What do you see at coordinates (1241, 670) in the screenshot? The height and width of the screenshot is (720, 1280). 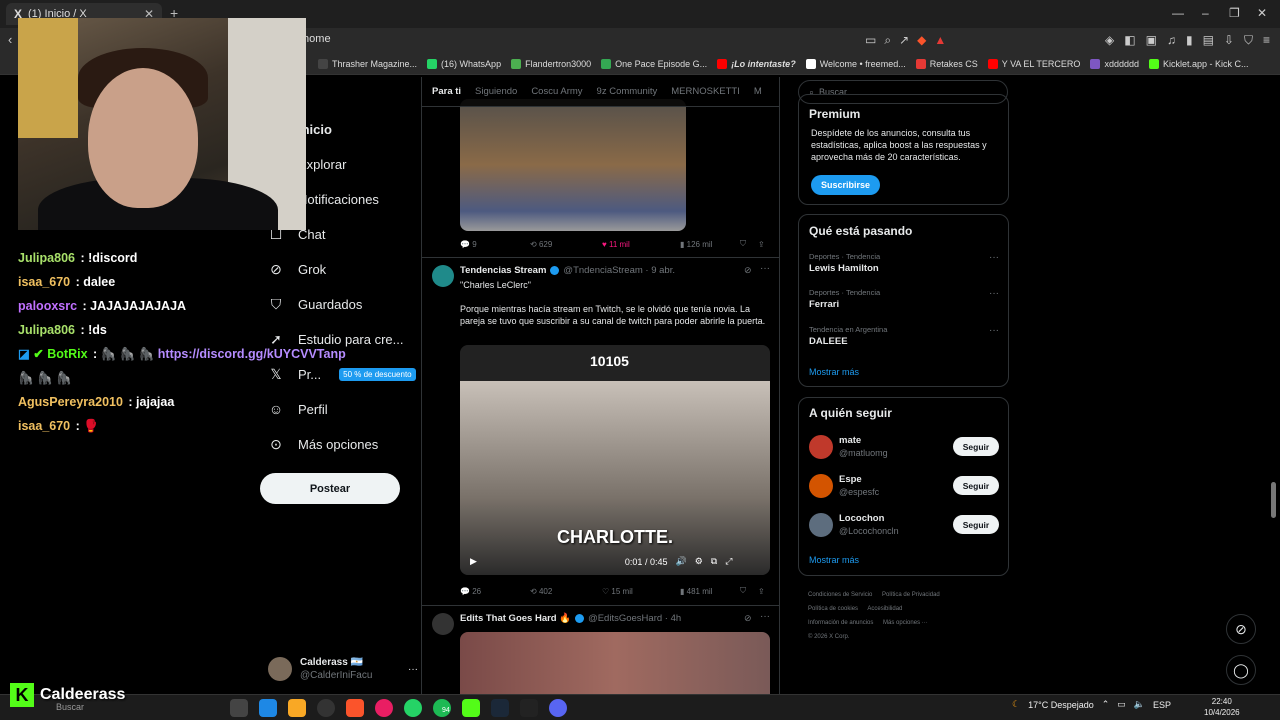 I see `messages-float-button: ◯` at bounding box center [1241, 670].